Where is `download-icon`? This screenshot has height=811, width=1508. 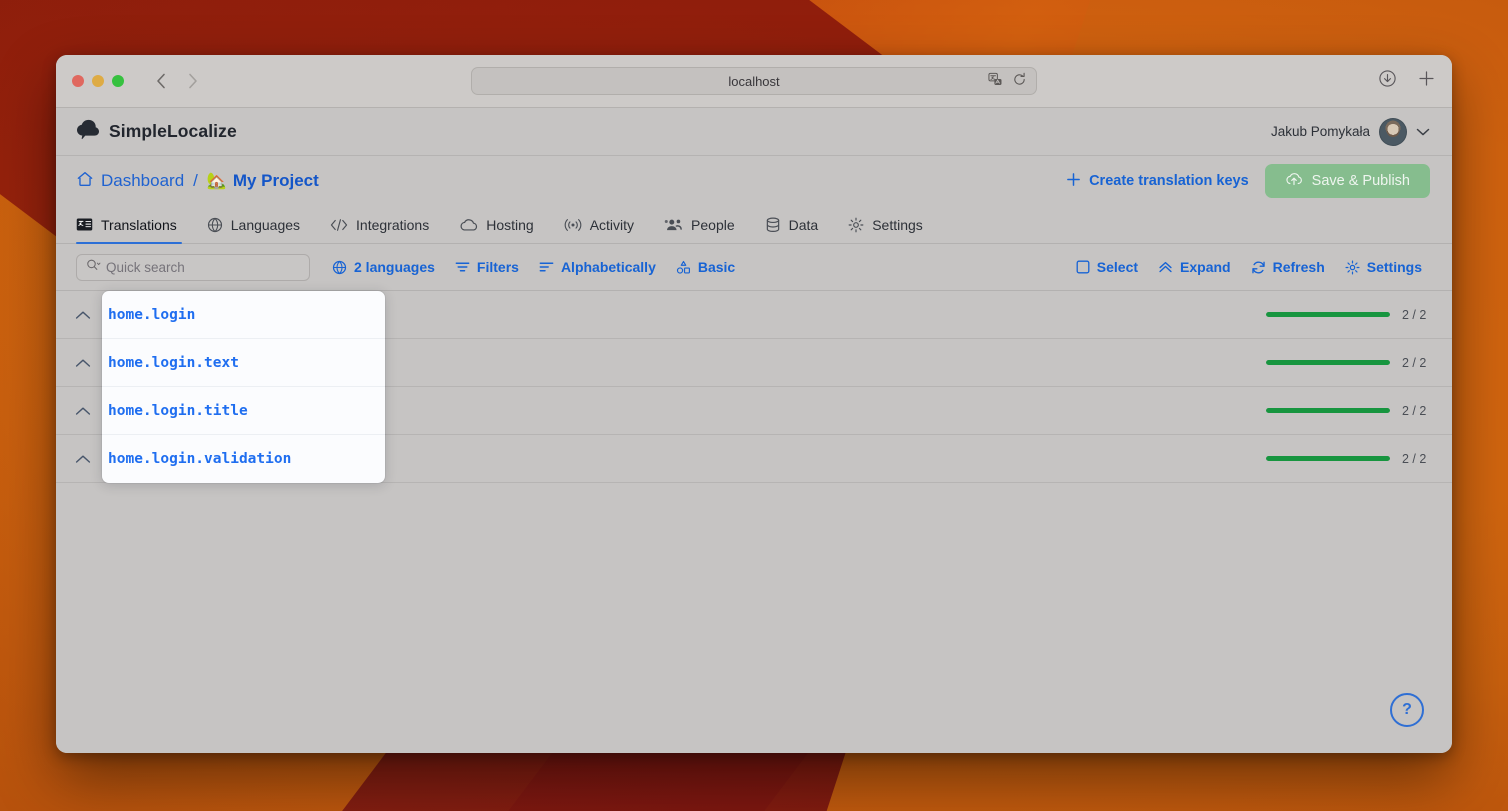
download-icon is located at coordinates (1387, 81).